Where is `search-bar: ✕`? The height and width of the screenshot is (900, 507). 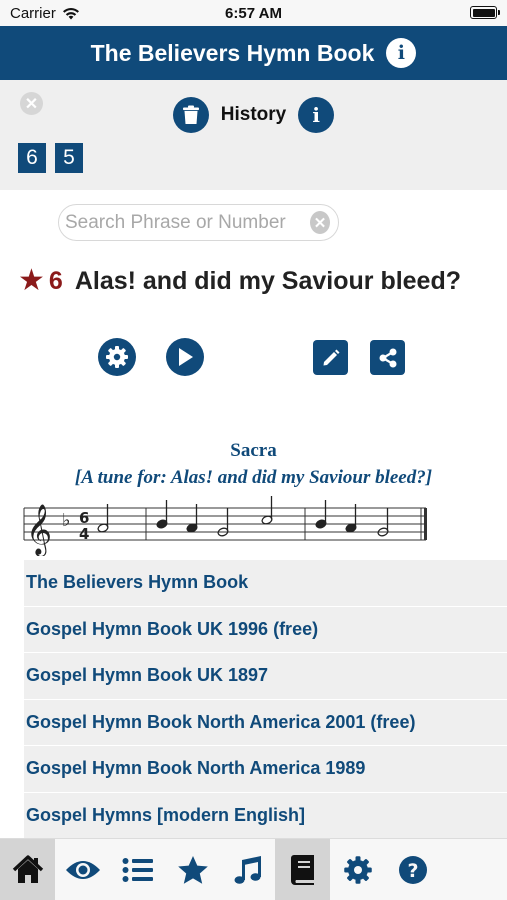 search-bar: ✕ is located at coordinates (198, 222).